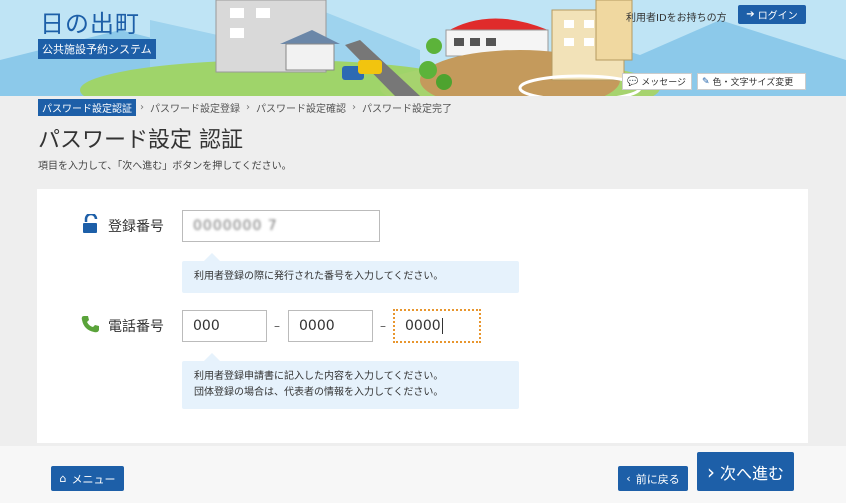  I want to click on page-instruction: 項目を入力して、「次へ進む」ボタンを押してください。, so click(165, 166).